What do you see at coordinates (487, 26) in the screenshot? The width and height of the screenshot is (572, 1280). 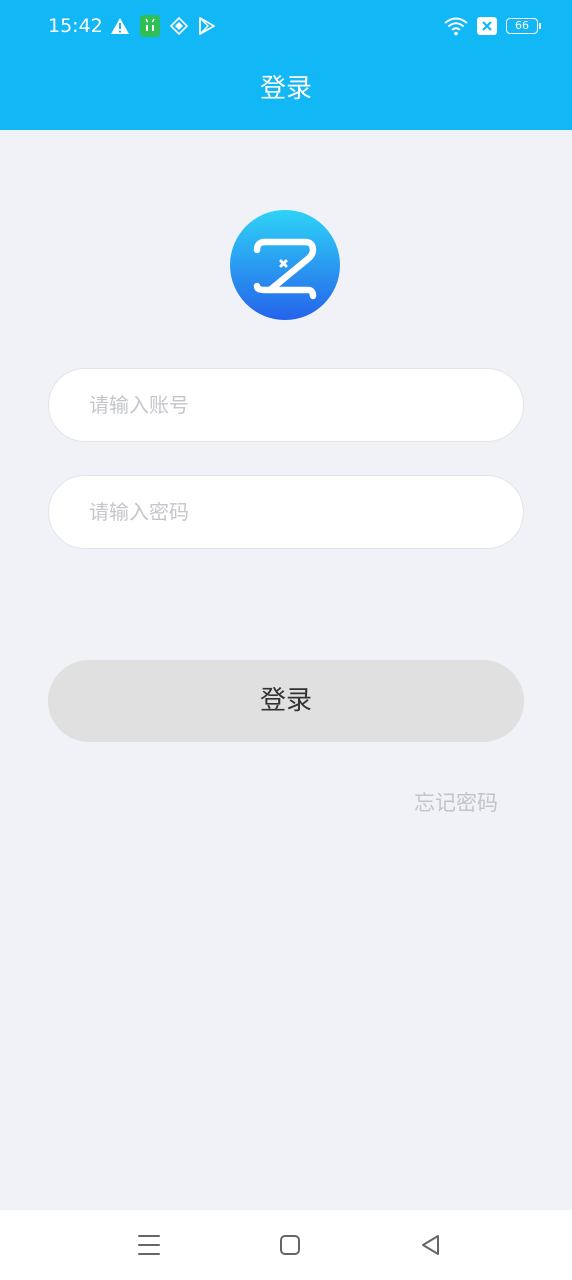 I see `sim-x-icon` at bounding box center [487, 26].